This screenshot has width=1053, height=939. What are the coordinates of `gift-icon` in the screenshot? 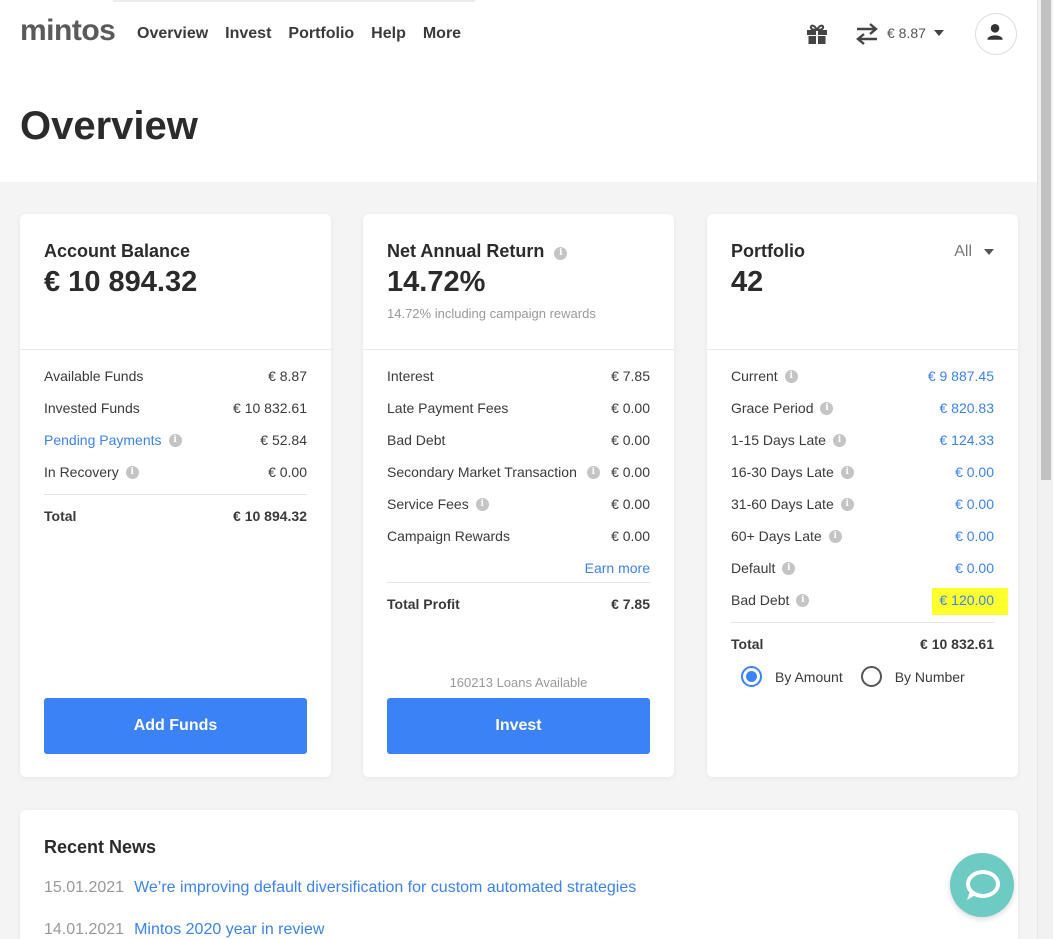 It's located at (817, 34).